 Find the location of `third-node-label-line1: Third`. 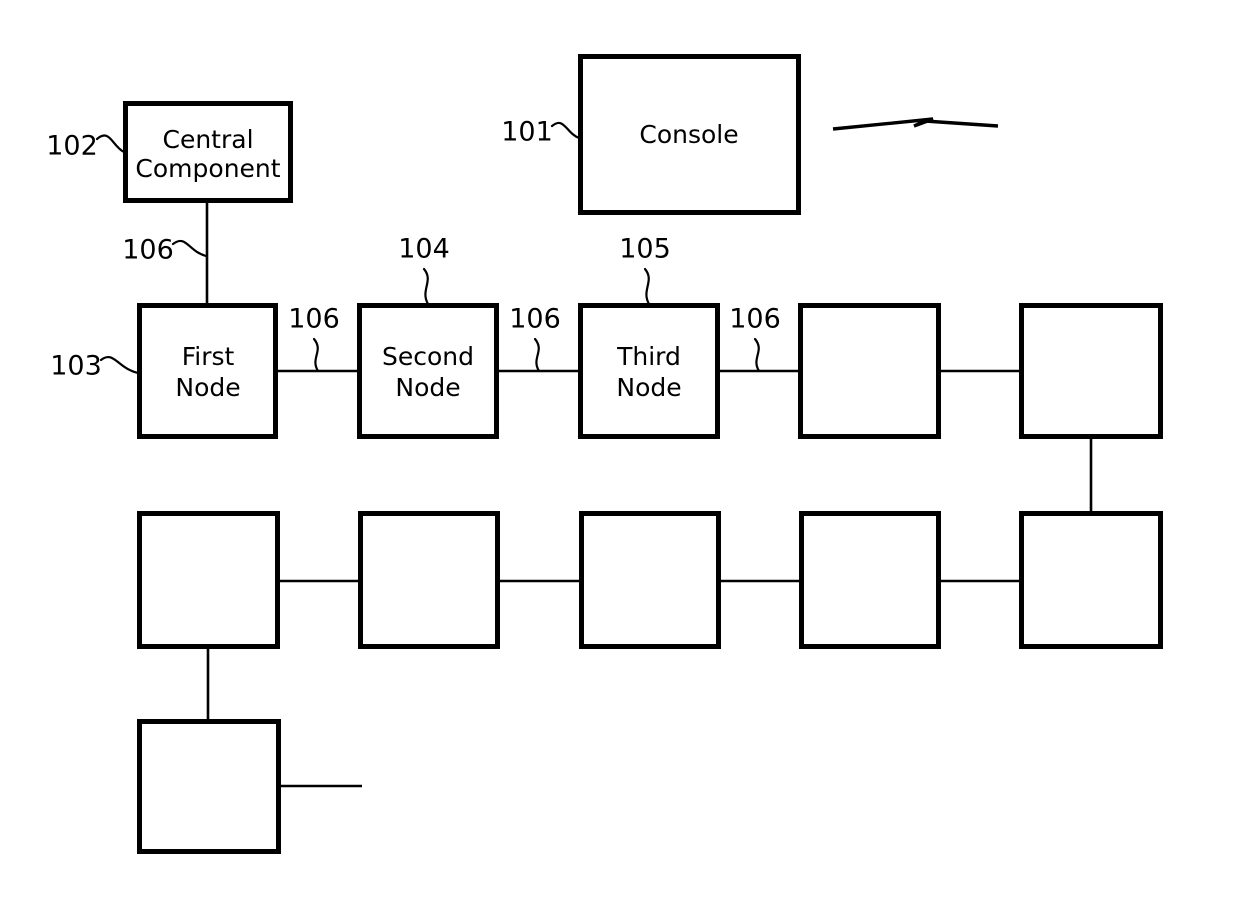

third-node-label-line1: Third is located at coordinates (648, 356).